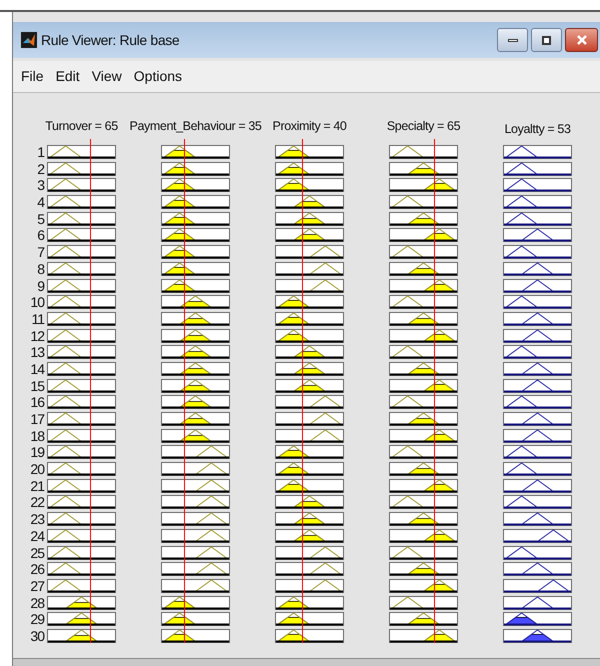 The height and width of the screenshot is (666, 600). I want to click on rule-number: 13, so click(37, 352).